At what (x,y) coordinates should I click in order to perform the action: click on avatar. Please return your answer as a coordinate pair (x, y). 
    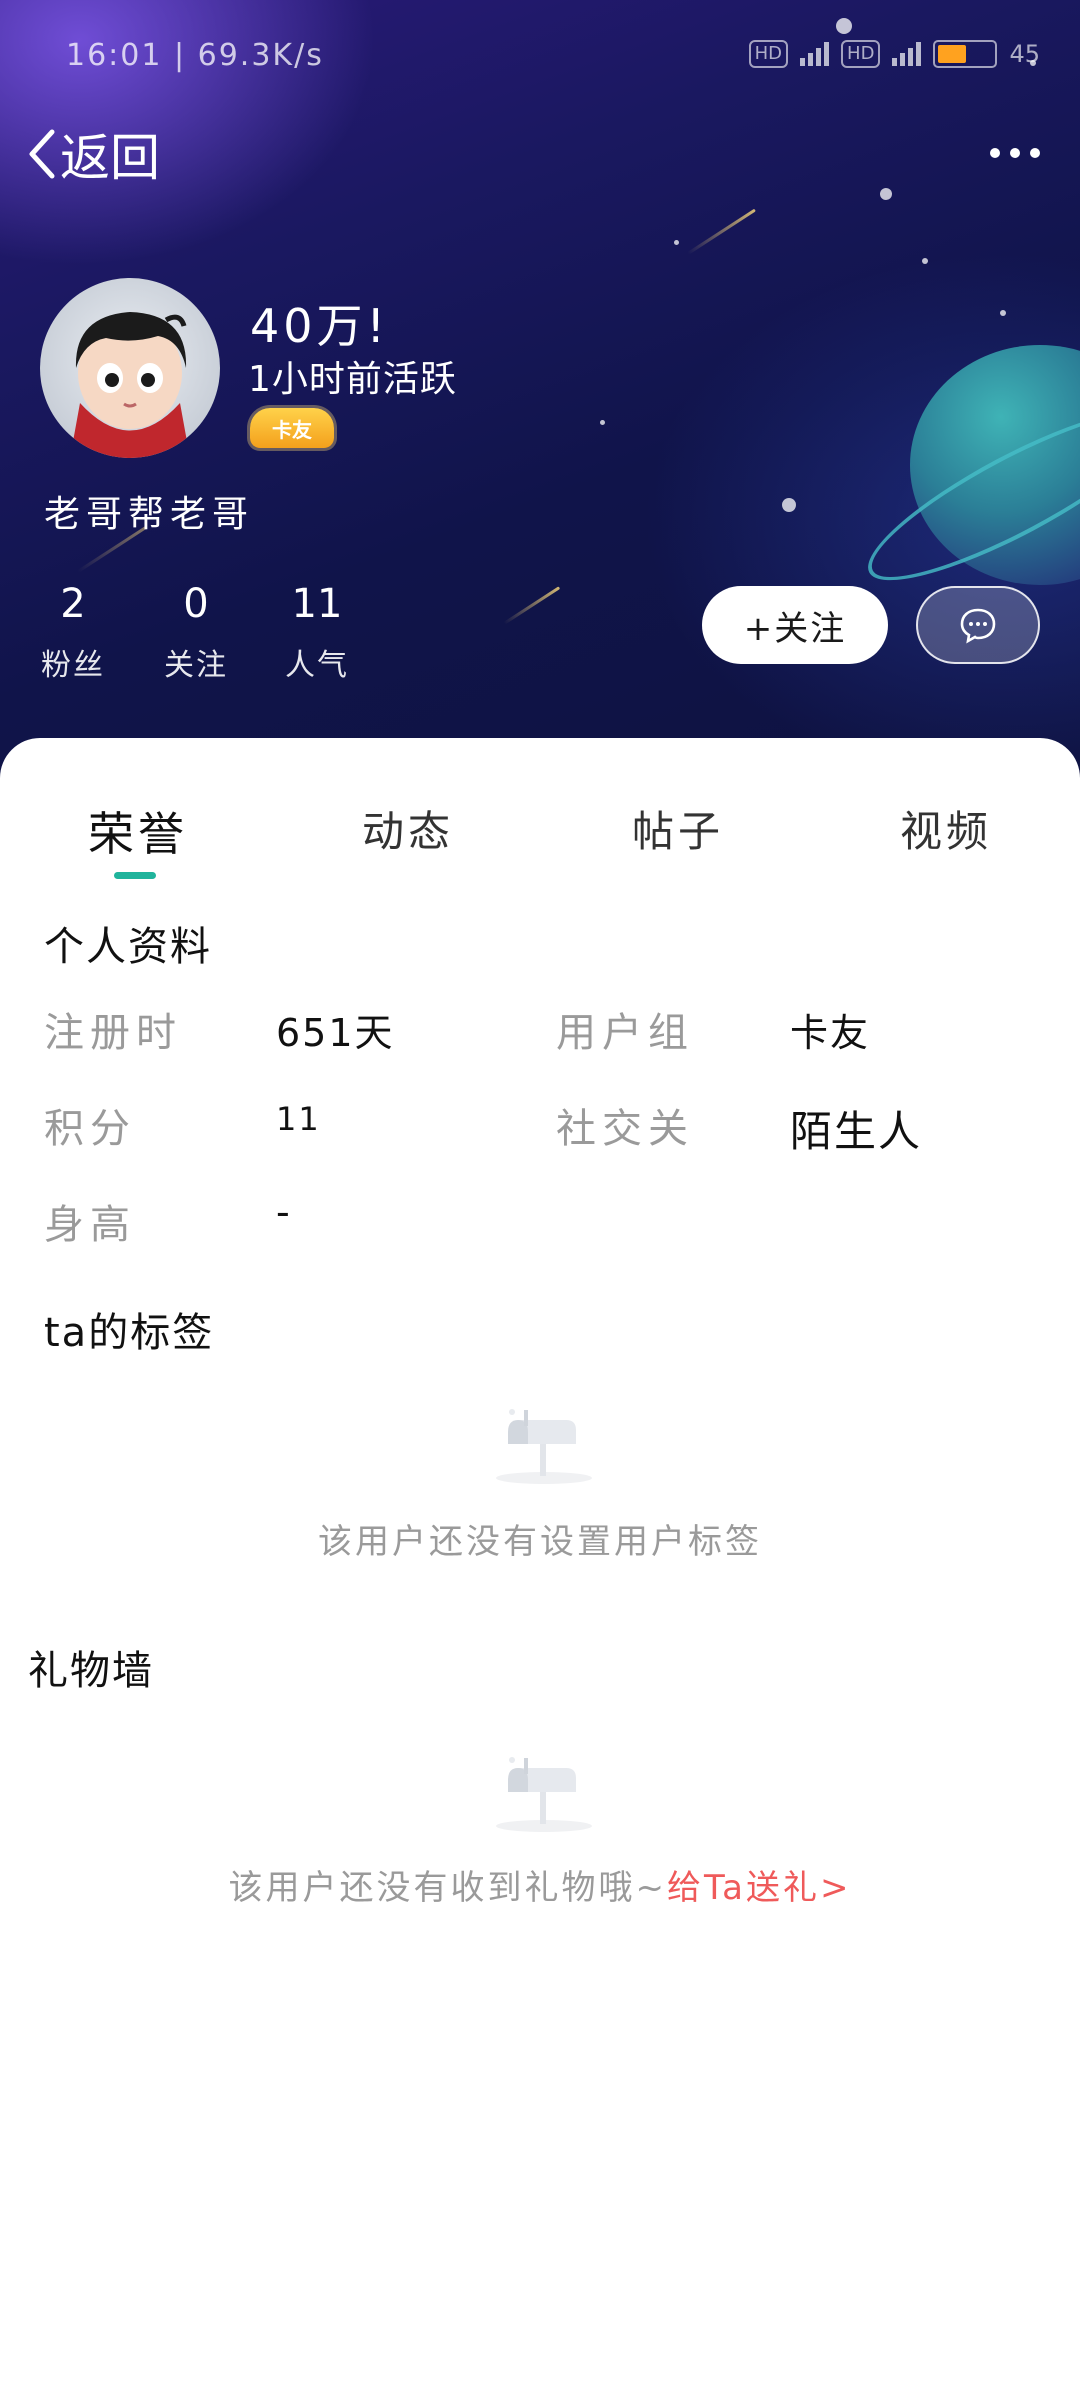
    Looking at the image, I should click on (130, 368).